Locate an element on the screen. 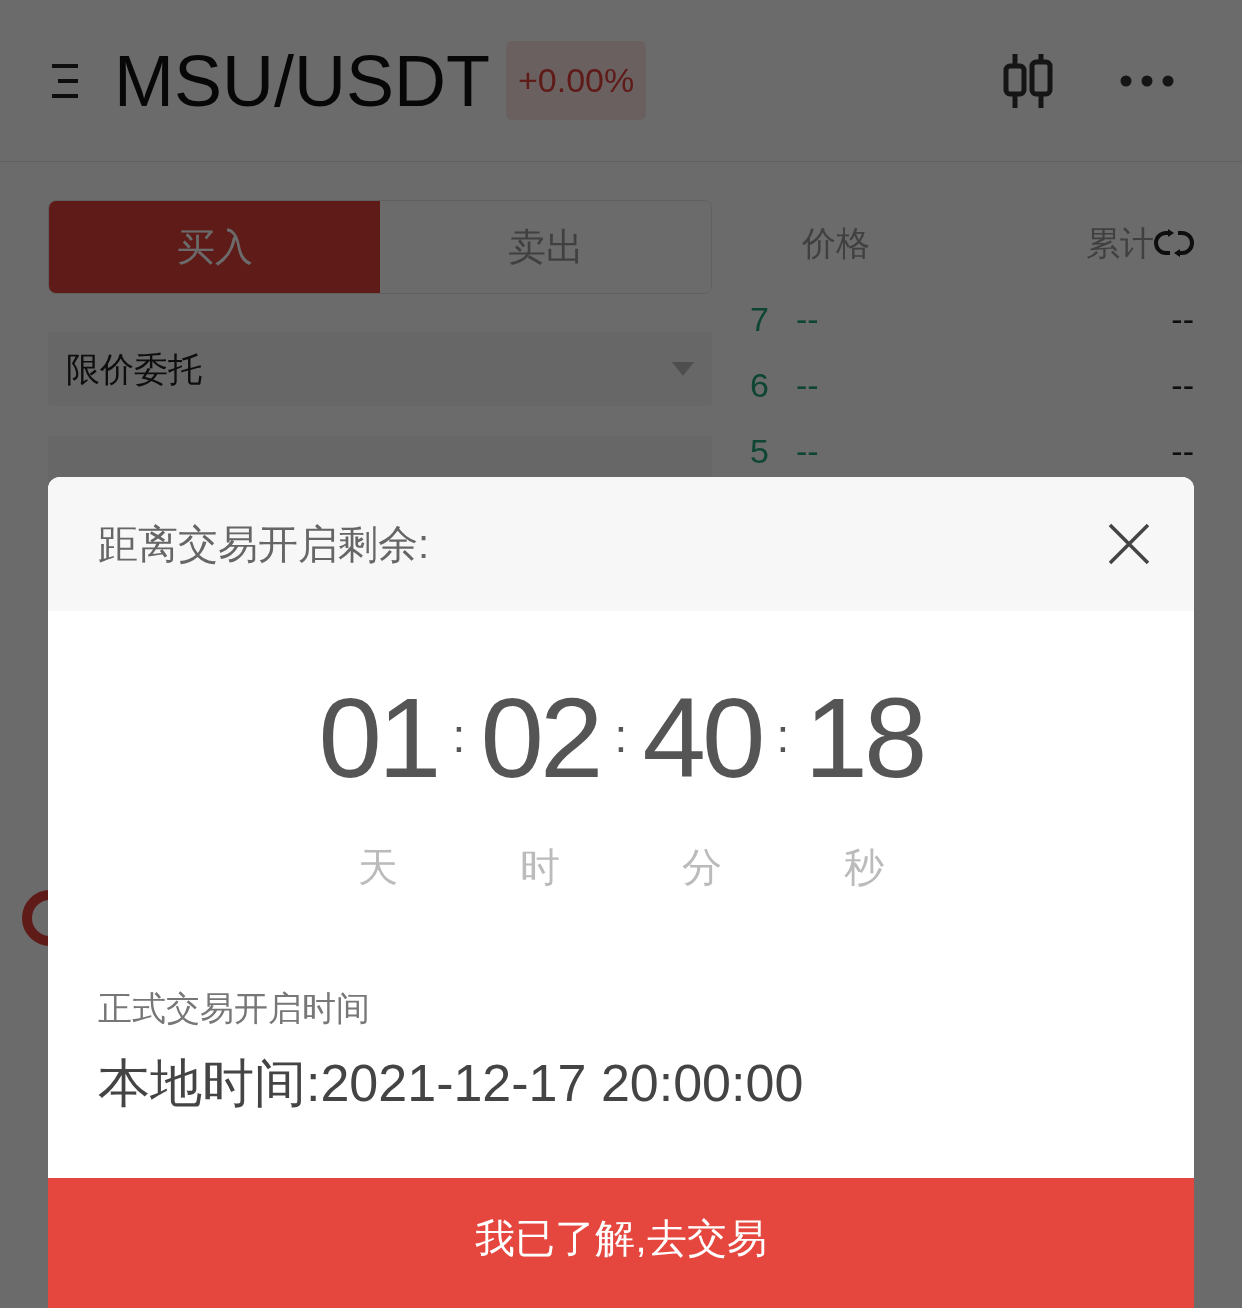 This screenshot has width=1242, height=1308. row-index: 6 is located at coordinates (760, 385).